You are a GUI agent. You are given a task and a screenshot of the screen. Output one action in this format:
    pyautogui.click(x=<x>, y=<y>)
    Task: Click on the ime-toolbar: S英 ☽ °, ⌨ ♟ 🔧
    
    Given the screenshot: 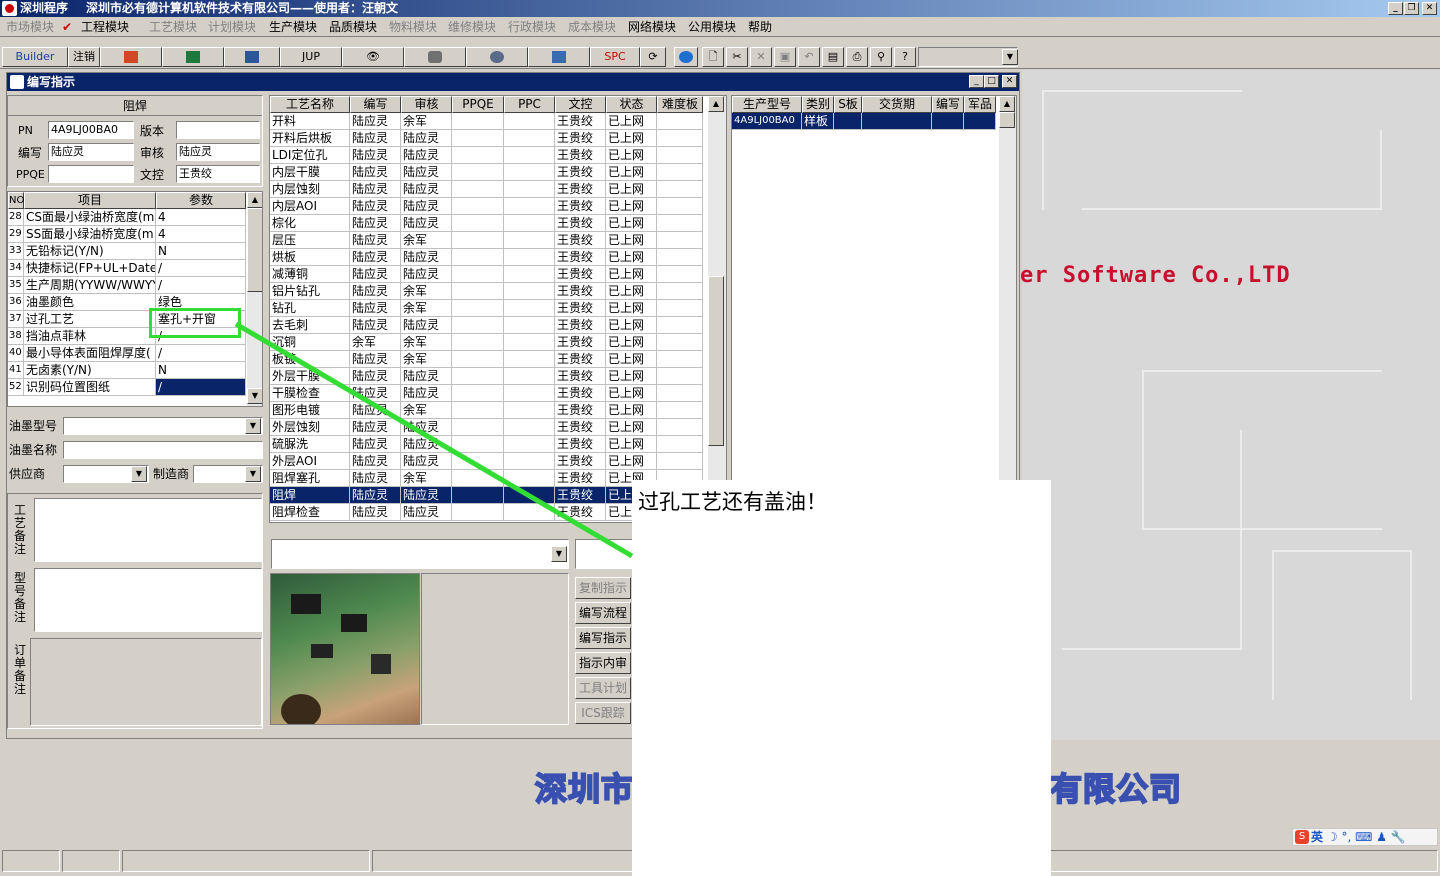 What is the action you would take?
    pyautogui.click(x=1365, y=837)
    